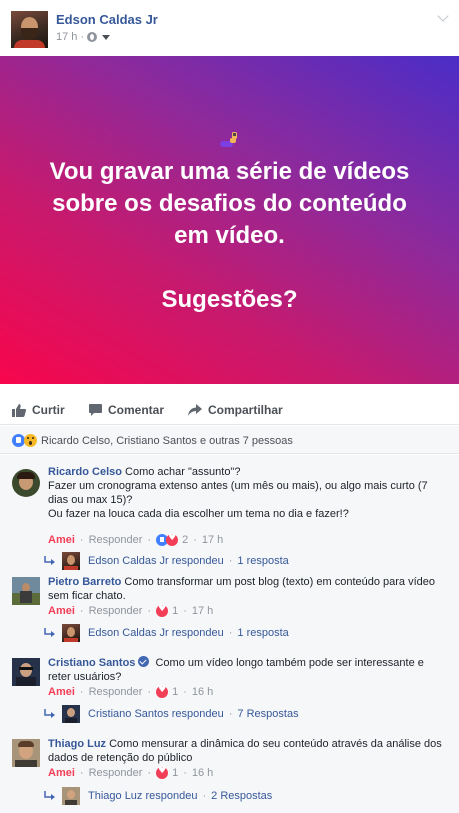 The width and height of the screenshot is (459, 813). Describe the element at coordinates (85, 472) in the screenshot. I see `commenter-name: Ricardo Celso` at that location.